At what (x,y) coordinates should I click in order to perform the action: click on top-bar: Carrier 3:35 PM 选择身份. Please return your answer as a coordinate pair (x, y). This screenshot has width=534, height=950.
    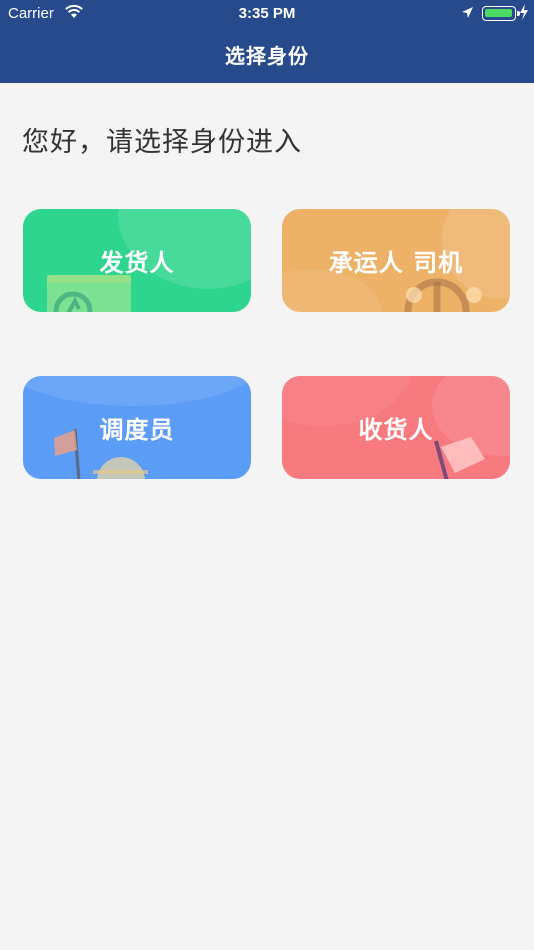
    Looking at the image, I should click on (267, 41).